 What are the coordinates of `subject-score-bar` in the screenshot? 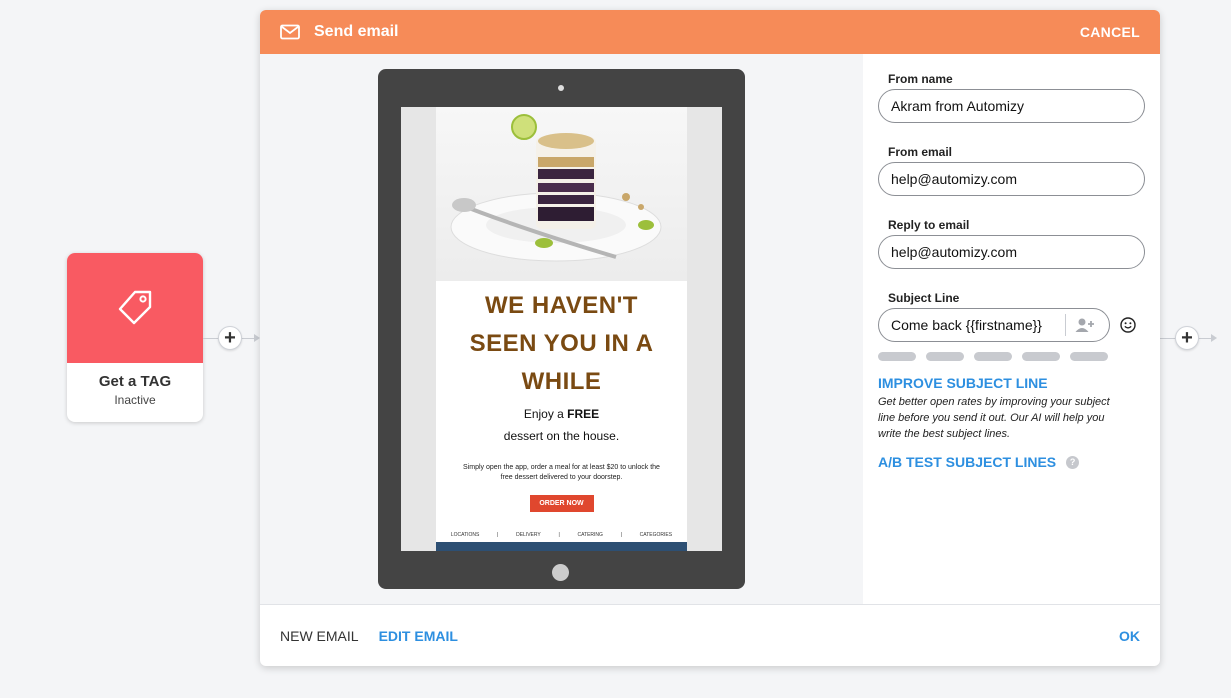 It's located at (1011, 356).